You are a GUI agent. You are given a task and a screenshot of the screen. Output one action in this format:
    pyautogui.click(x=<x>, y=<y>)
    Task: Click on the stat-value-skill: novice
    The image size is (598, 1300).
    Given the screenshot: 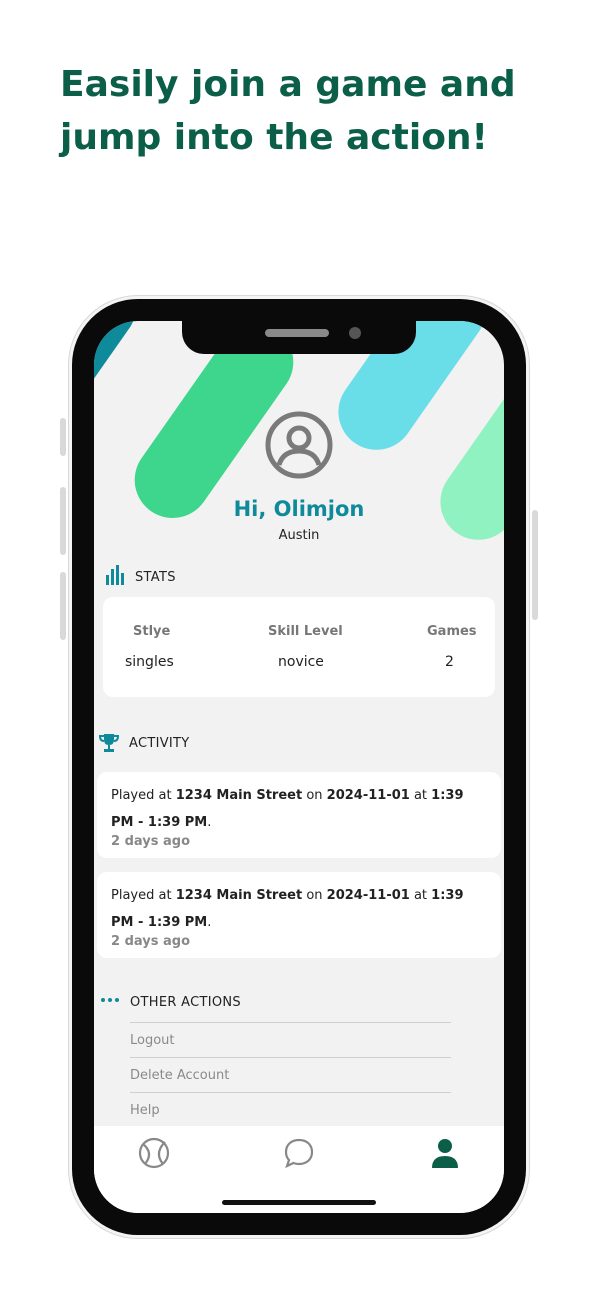 What is the action you would take?
    pyautogui.click(x=301, y=662)
    